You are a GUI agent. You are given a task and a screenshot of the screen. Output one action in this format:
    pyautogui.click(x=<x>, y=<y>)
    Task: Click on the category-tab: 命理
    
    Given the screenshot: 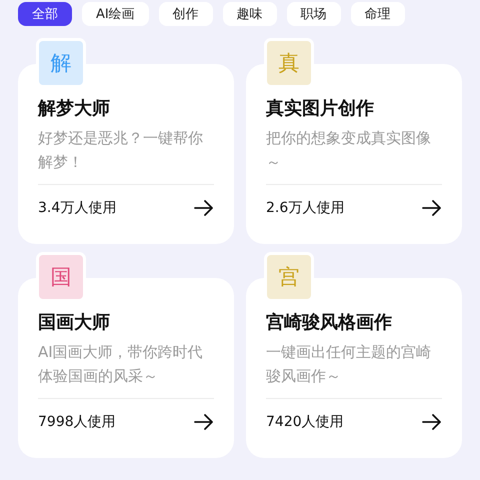 What is the action you would take?
    pyautogui.click(x=377, y=14)
    